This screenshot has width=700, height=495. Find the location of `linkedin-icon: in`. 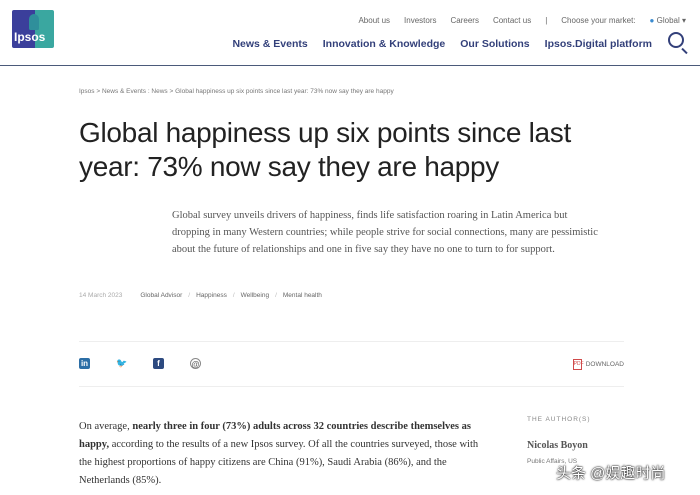

linkedin-icon: in is located at coordinates (84, 363).